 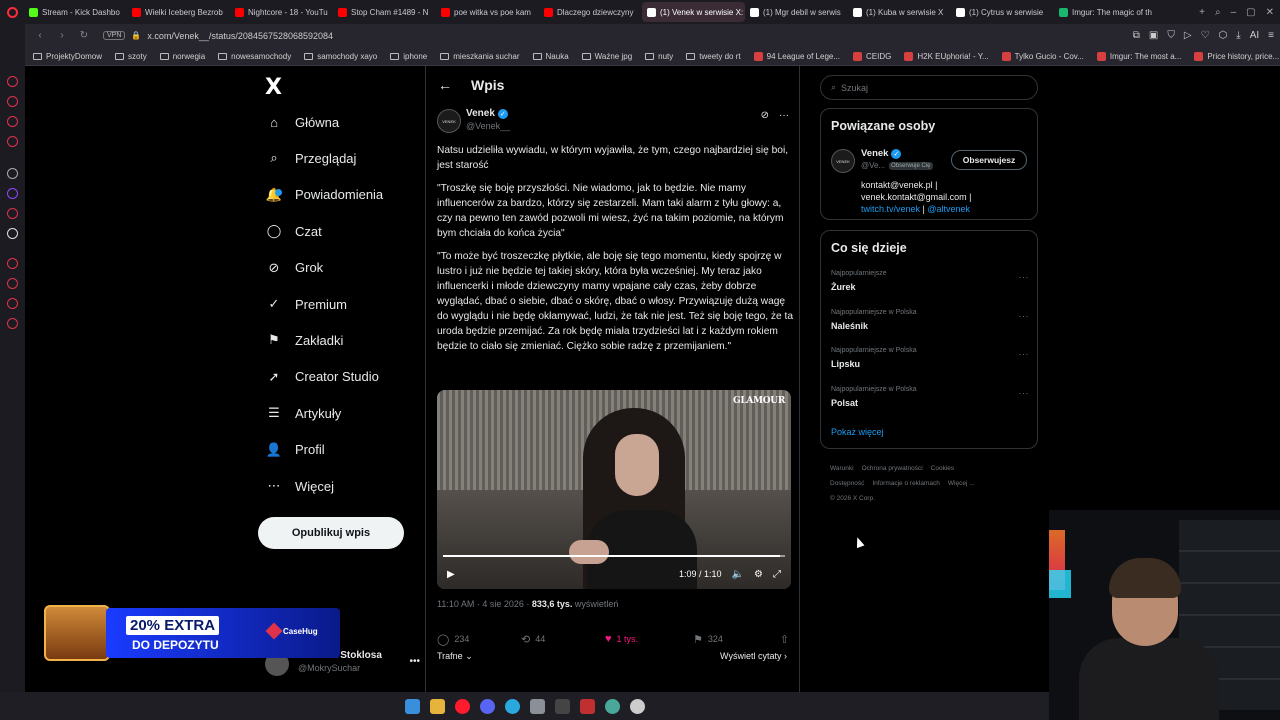 What do you see at coordinates (713, 56) in the screenshot?
I see `bookmark-item: tweety do rt` at bounding box center [713, 56].